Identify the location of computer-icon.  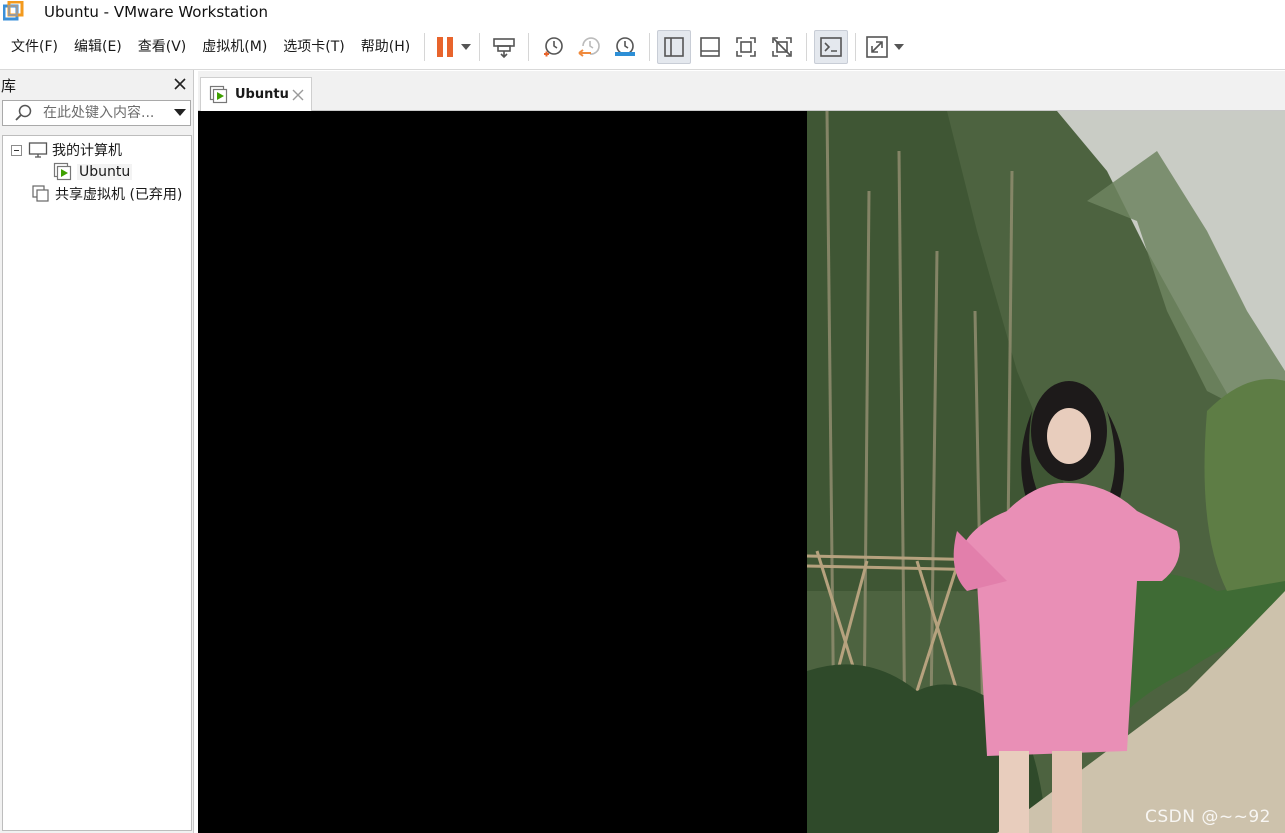
(38, 150).